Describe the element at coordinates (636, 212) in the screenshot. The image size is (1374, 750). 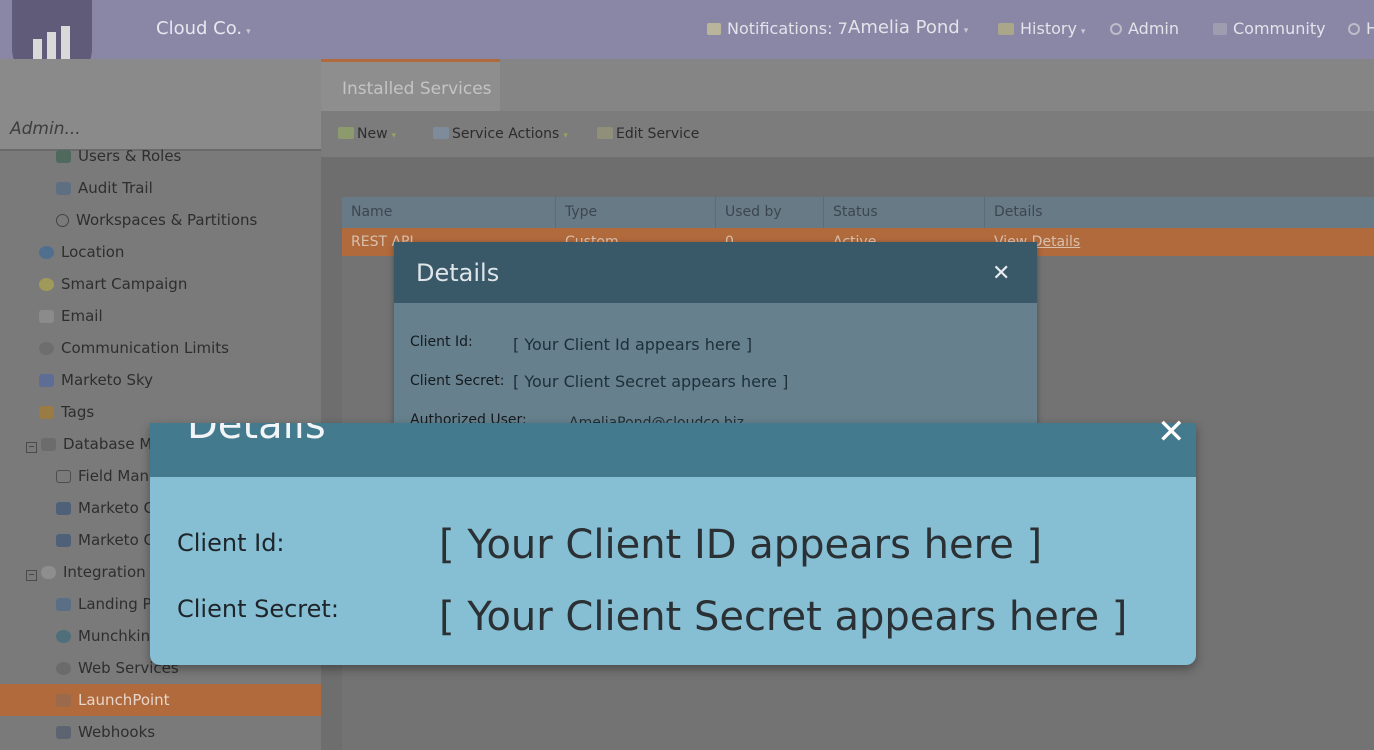
I see `column-type: Type` at that location.